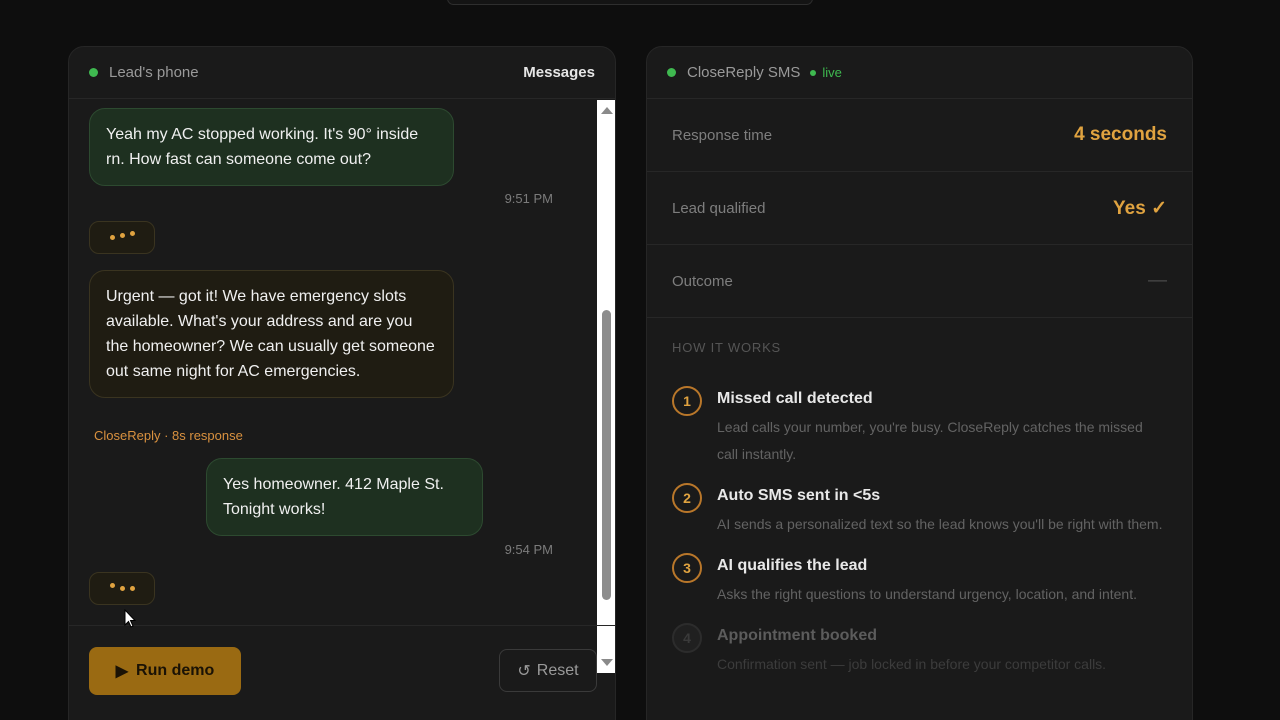  What do you see at coordinates (175, 670) in the screenshot?
I see `run-demo-label: Run demo` at bounding box center [175, 670].